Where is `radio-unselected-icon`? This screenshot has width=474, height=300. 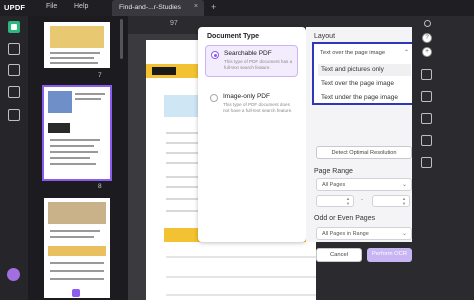 radio-unselected-icon is located at coordinates (214, 98).